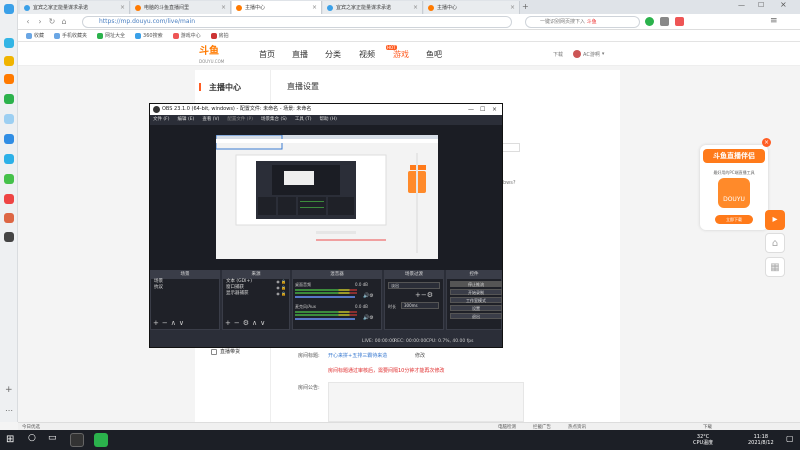  Describe the element at coordinates (775, 220) in the screenshot. I see `play-circle-icon: ▸` at that location.